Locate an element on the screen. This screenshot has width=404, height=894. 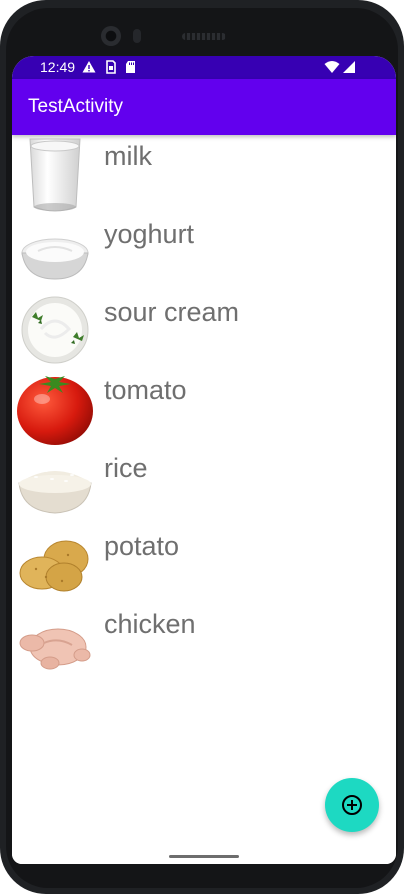
item-label: sour cream is located at coordinates (172, 312).